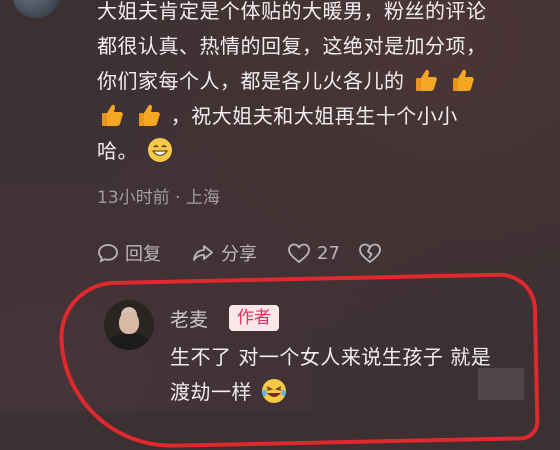  I want to click on share-label: 分享, so click(239, 254).